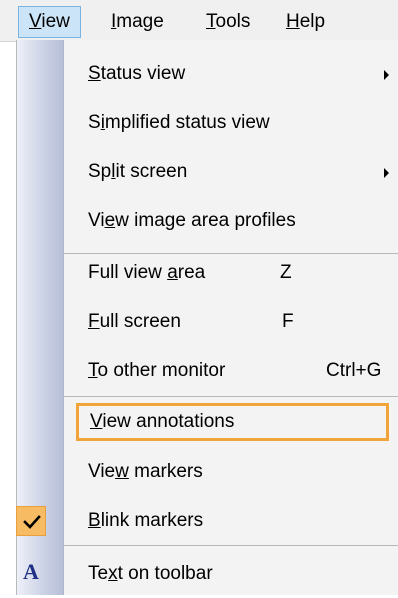  Describe the element at coordinates (147, 272) in the screenshot. I see `menu-item-label: Full view area` at that location.